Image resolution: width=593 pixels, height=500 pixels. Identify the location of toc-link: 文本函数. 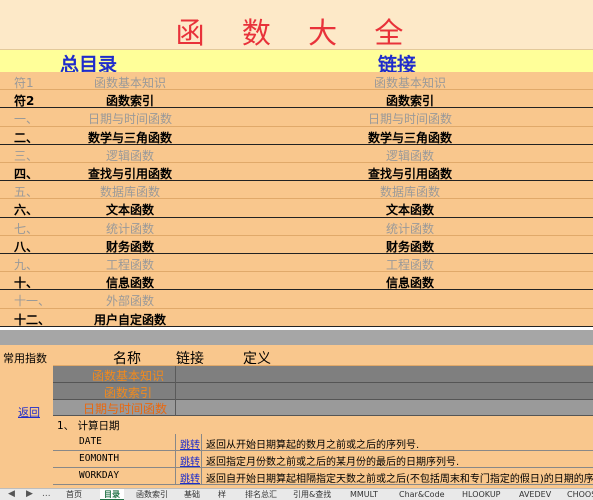
(410, 209).